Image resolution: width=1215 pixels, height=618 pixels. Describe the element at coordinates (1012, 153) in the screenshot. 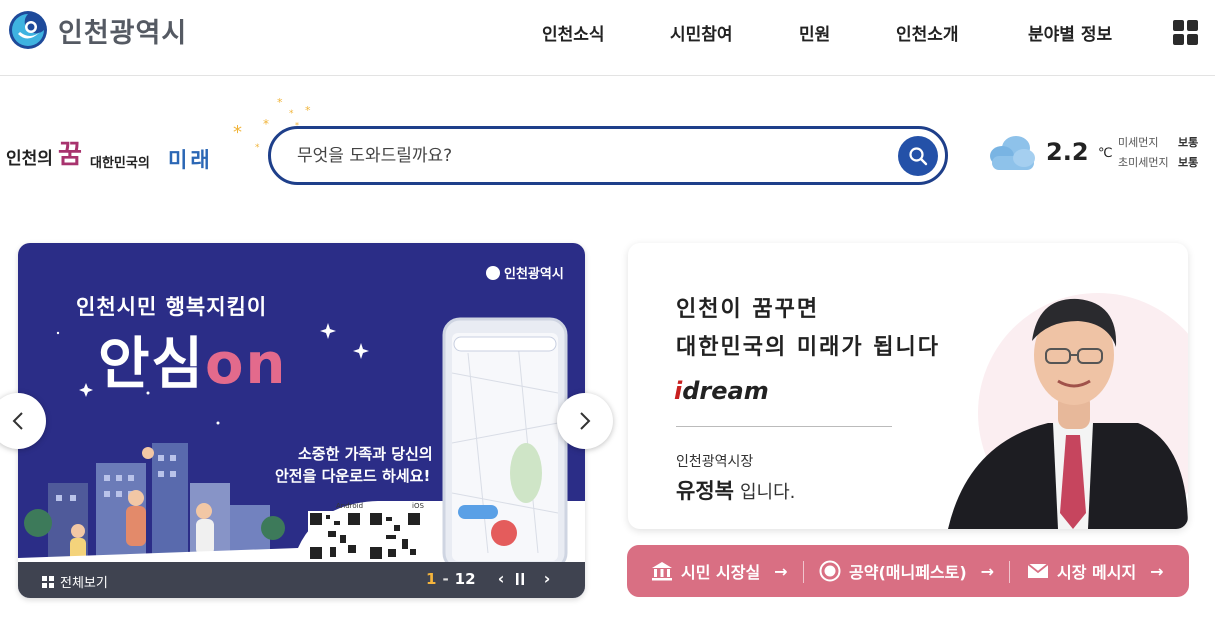

I see `cloud-icon` at that location.